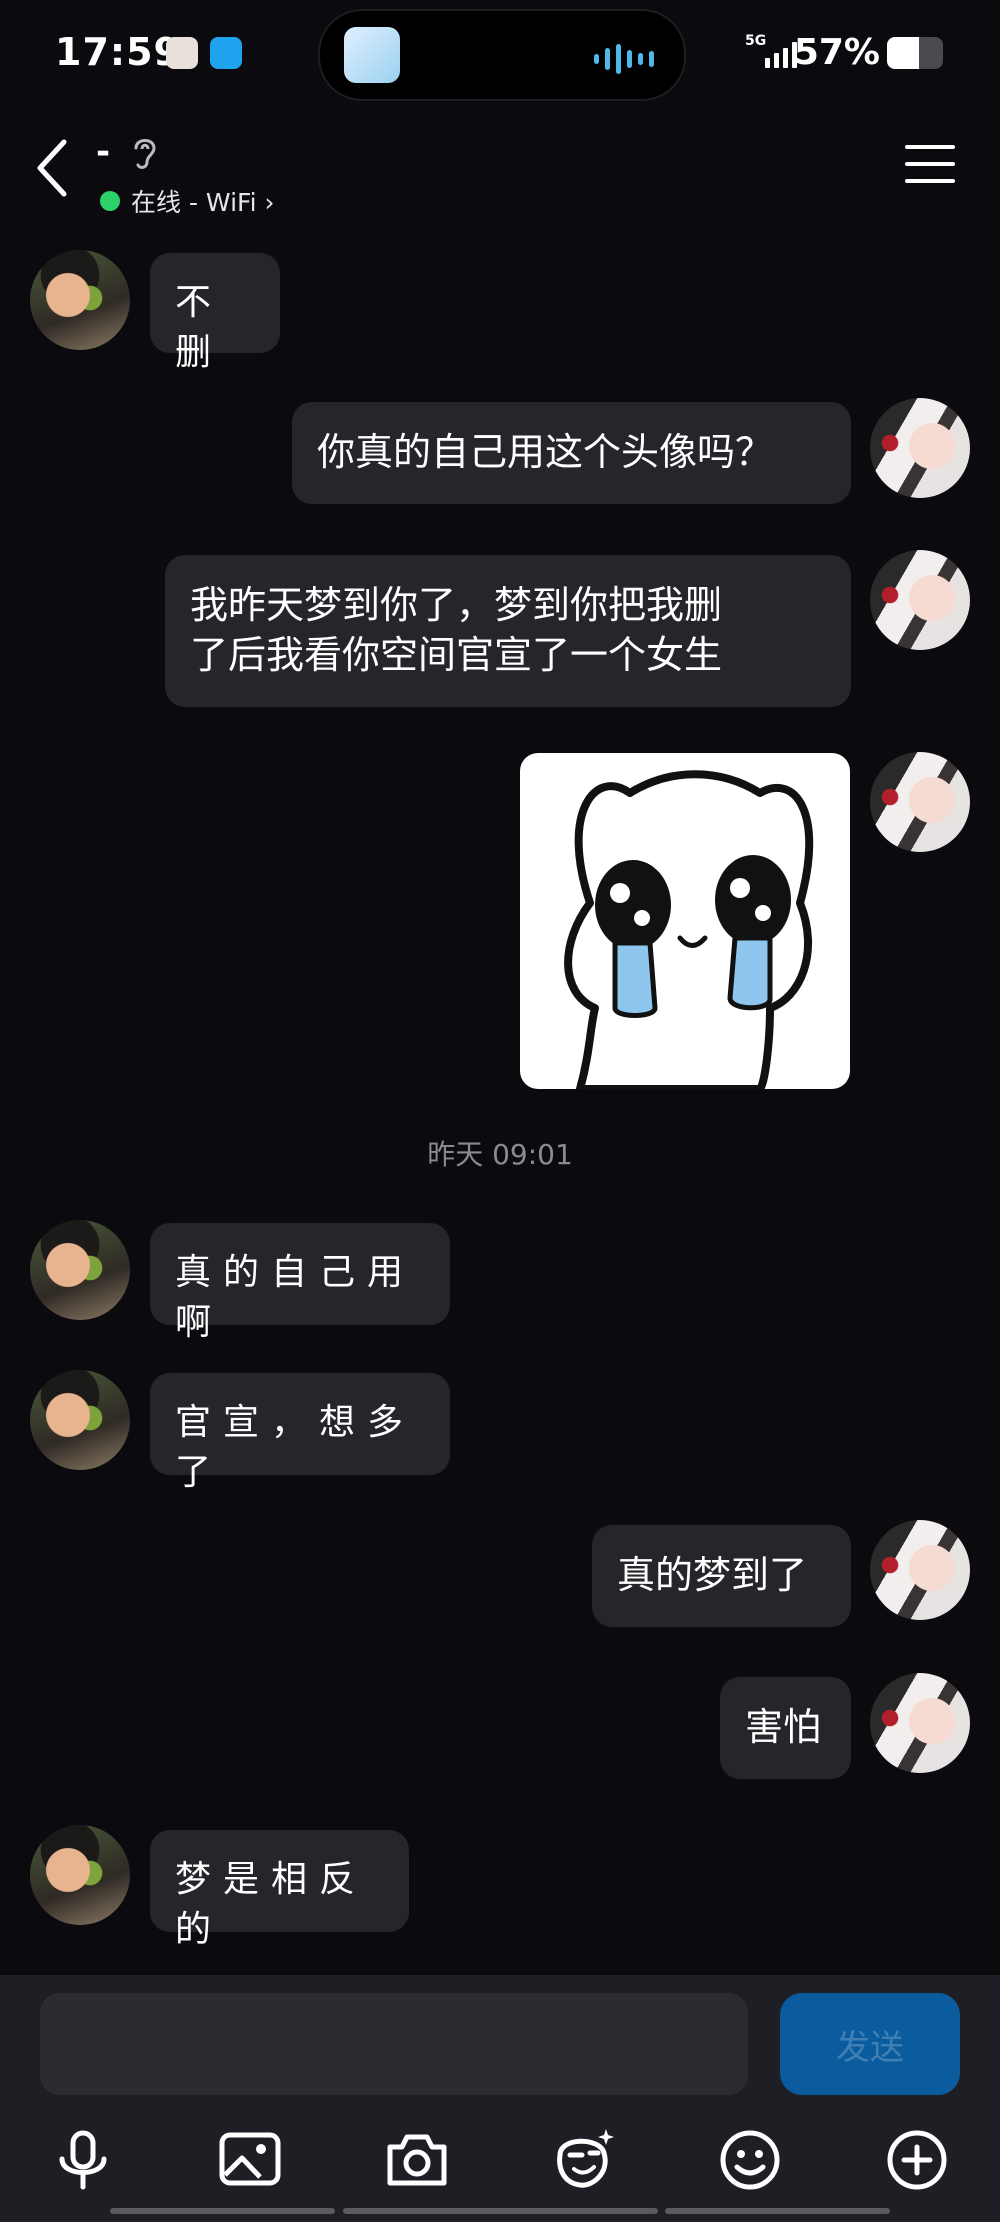 The image size is (1000, 2222). What do you see at coordinates (508, 631) in the screenshot?
I see `message-bubble-outgoing: 我昨天梦到你了，梦到你把我删 了后我看你空间官宣了一个女生` at bounding box center [508, 631].